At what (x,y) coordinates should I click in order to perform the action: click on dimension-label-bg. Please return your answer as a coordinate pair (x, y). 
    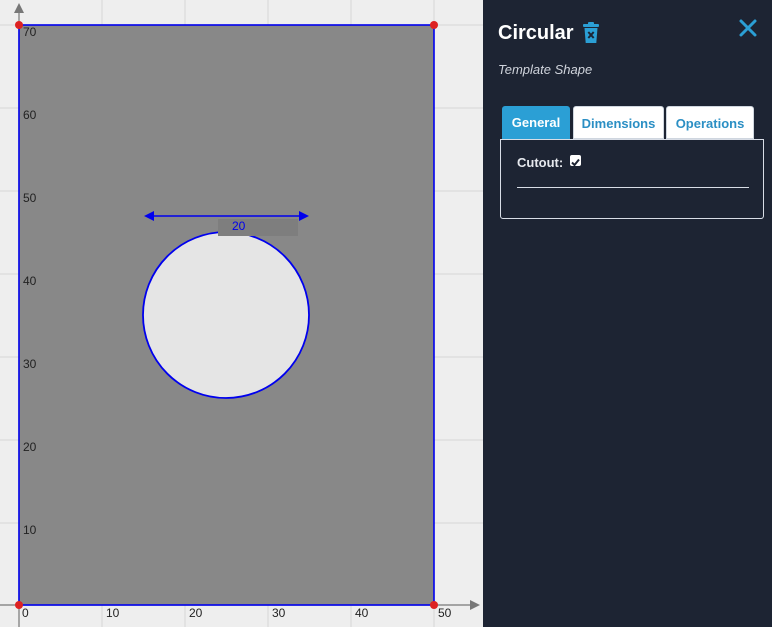
    Looking at the image, I should click on (258, 227).